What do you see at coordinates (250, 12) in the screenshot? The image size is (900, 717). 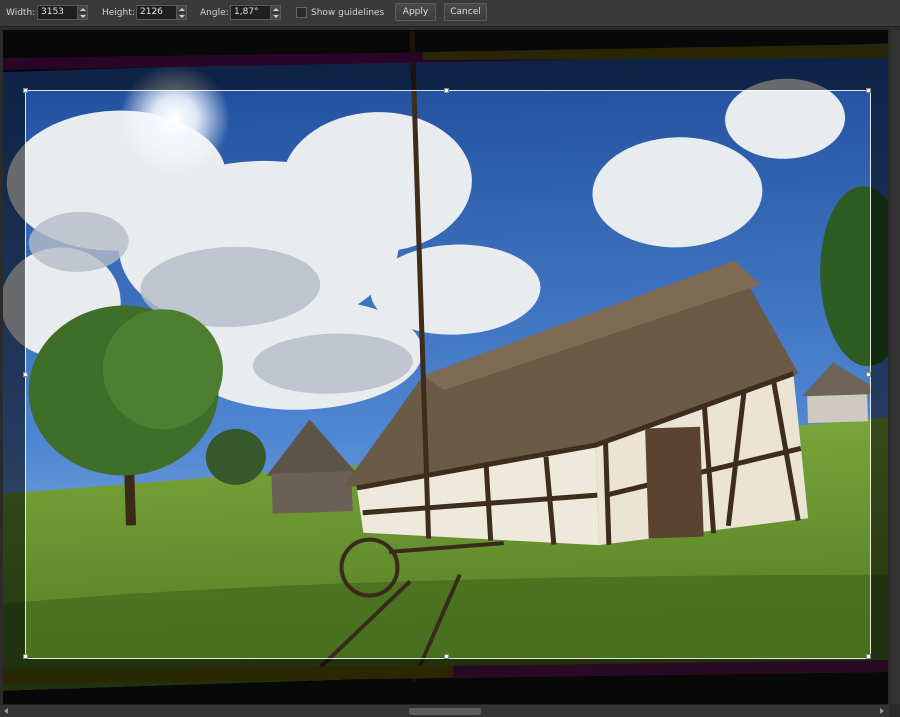 I see `angle-input: 1,87°` at bounding box center [250, 12].